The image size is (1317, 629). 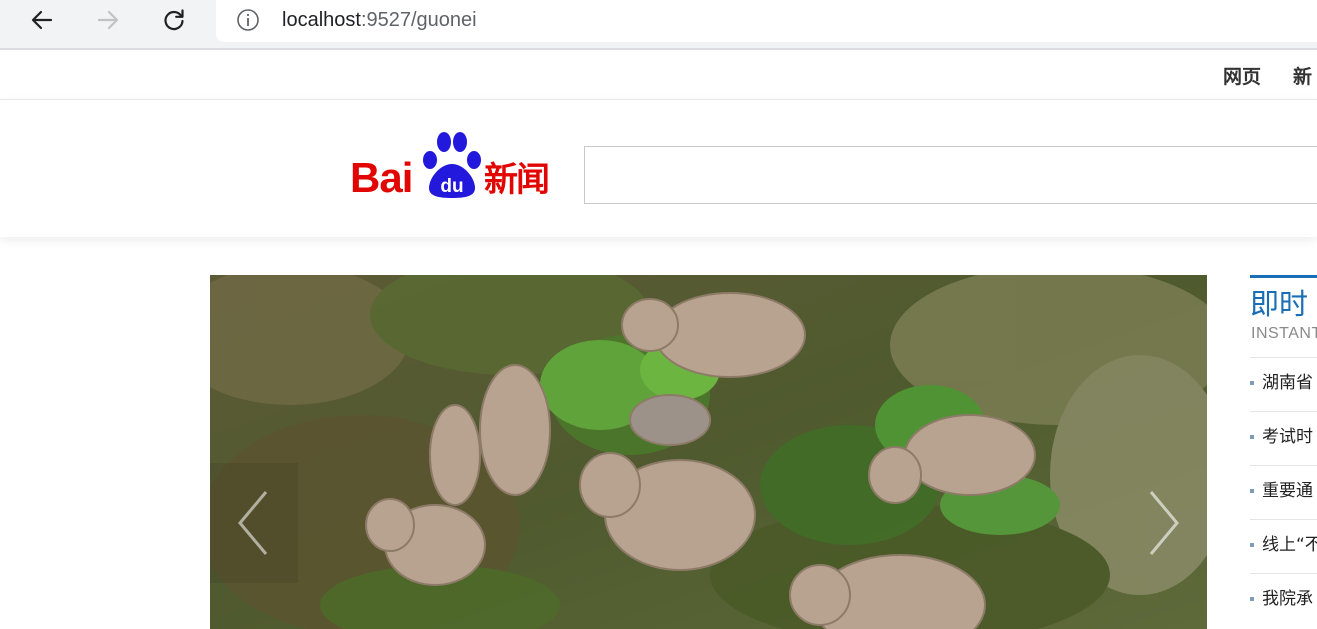 I want to click on instant-news-panel: 即时 INSTANT 湖南省 考试时 重要通 线上“不 我院承, so click(x=1283, y=452).